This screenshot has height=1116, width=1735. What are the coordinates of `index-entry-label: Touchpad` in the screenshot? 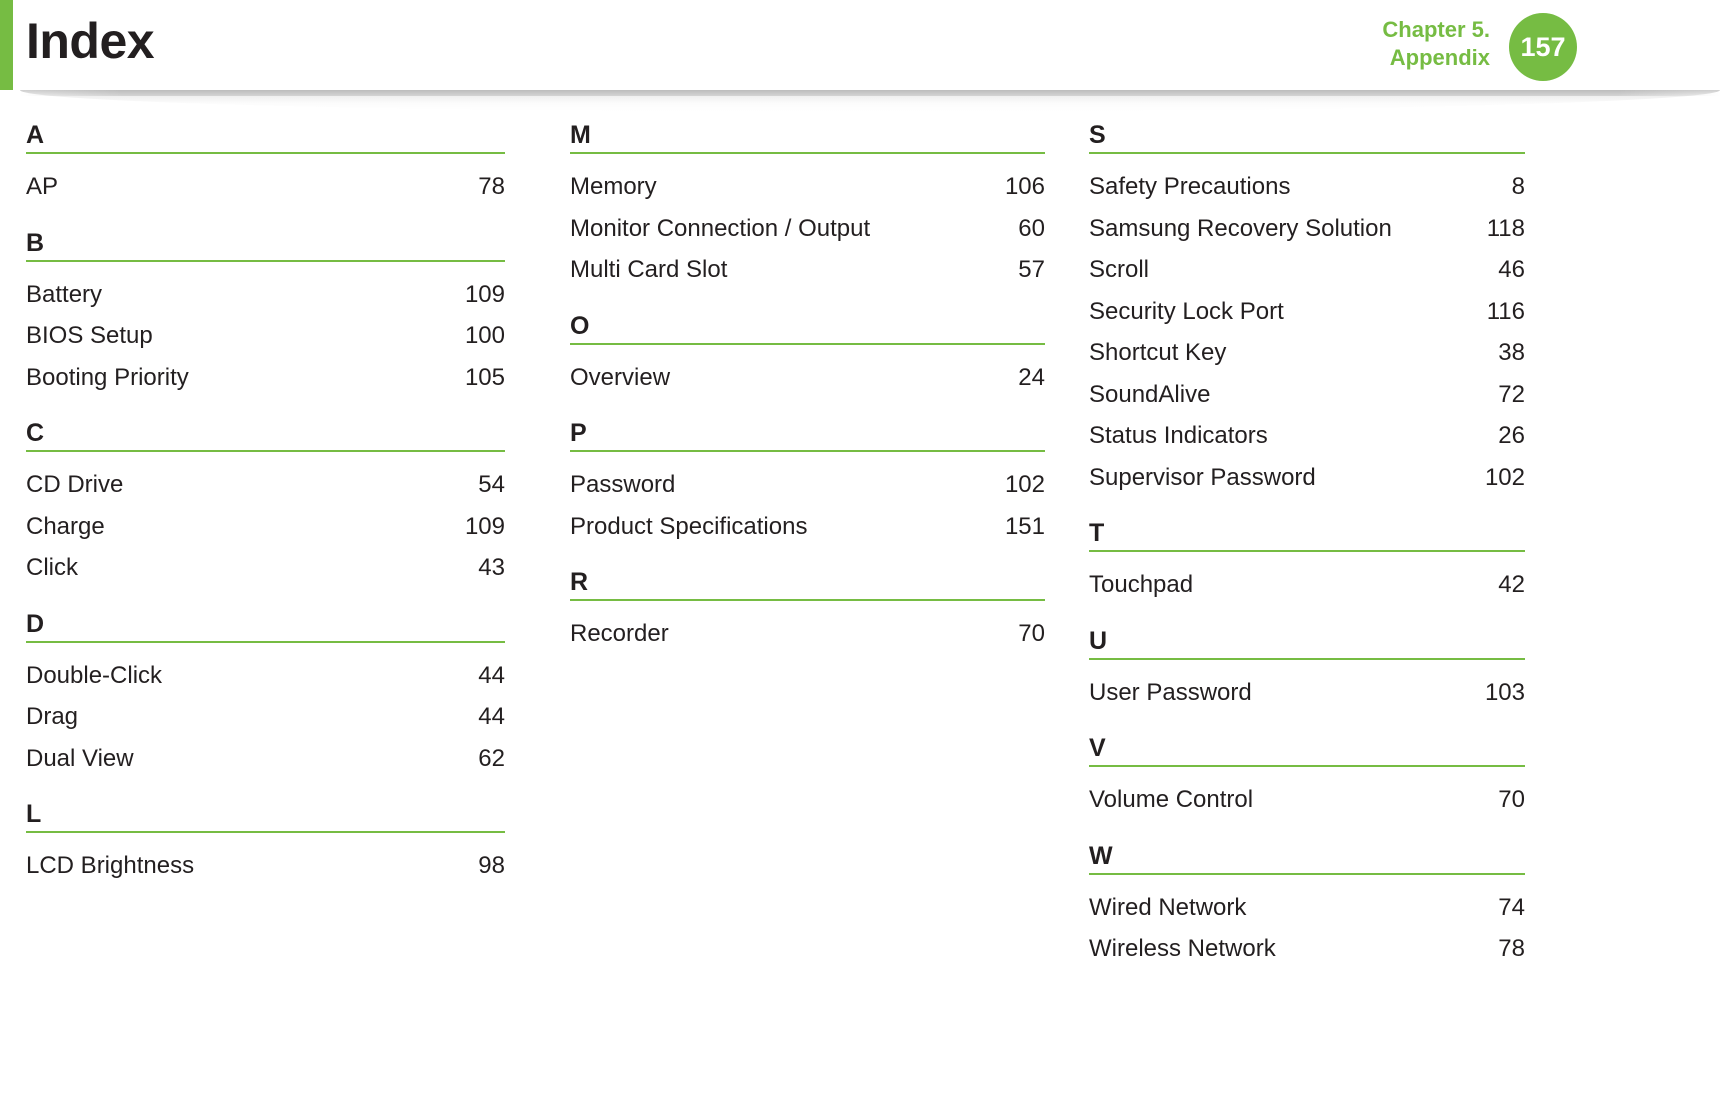 It's located at (1141, 584).